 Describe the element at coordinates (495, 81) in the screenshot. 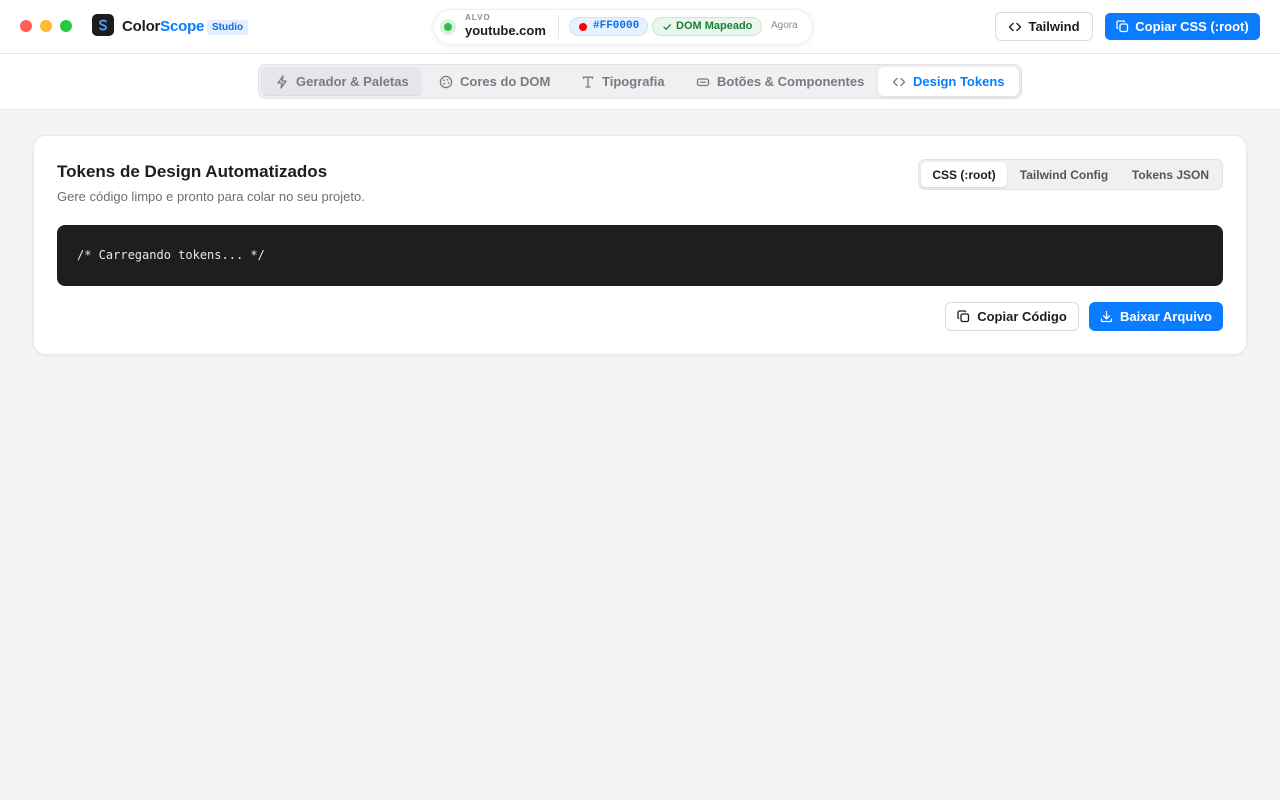

I see `tab-dom-colors: Cores do DOM` at that location.